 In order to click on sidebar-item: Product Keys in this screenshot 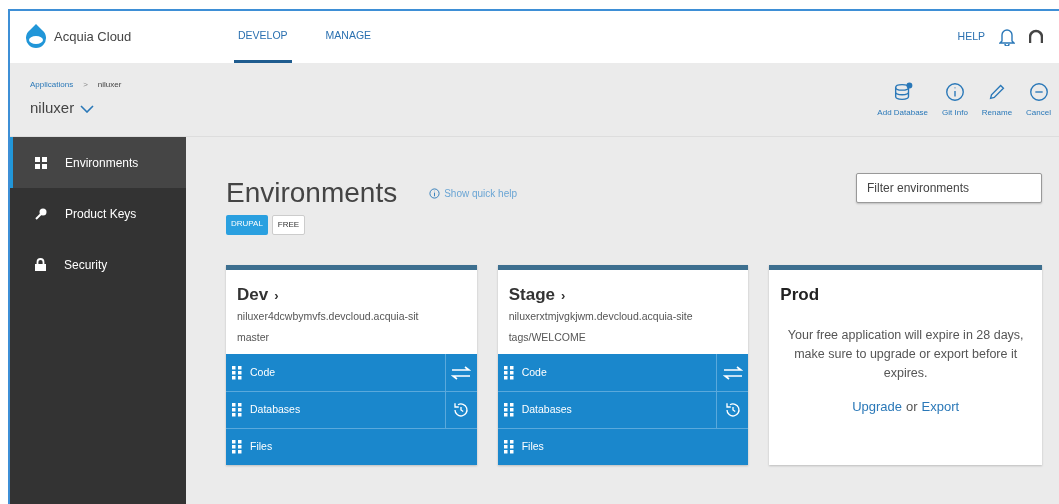, I will do `click(98, 213)`.